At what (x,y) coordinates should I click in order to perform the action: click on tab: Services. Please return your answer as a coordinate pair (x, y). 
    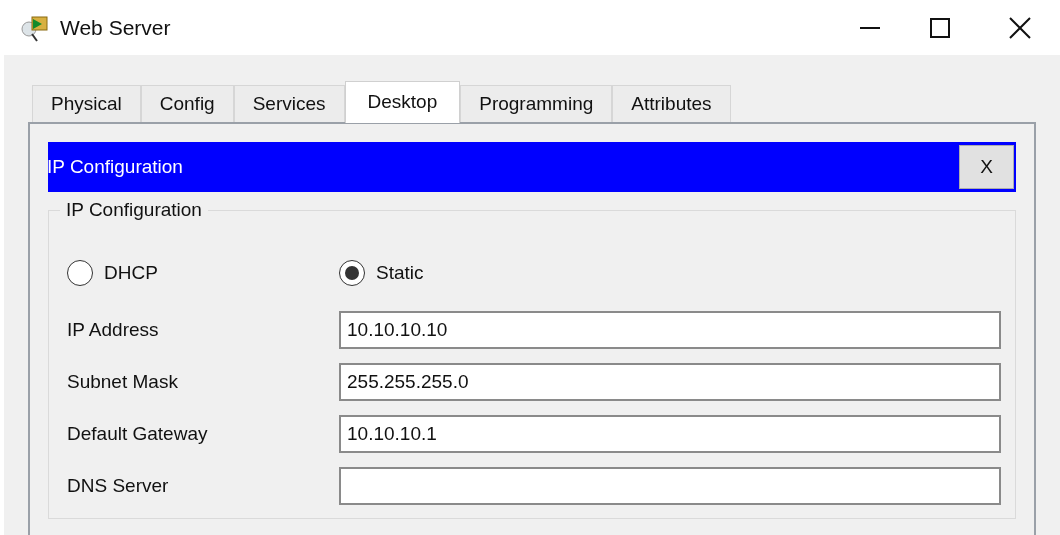
    Looking at the image, I should click on (289, 103).